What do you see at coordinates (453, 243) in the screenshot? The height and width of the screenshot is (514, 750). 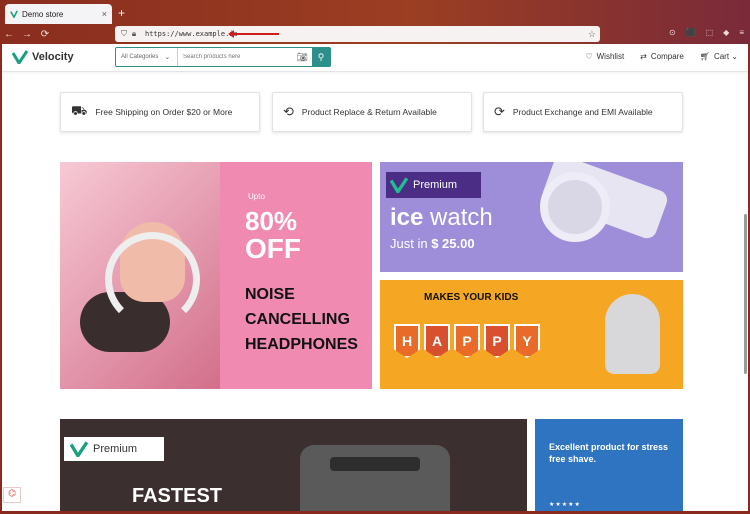 I see `price-value: $ 25.00` at bounding box center [453, 243].